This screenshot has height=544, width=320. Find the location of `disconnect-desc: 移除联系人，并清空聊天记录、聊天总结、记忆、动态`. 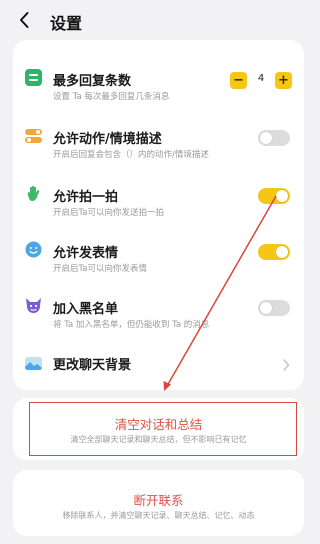

disconnect-desc: 移除联系人，并清空聊天记录、聊天总结、记忆、动态 is located at coordinates (158, 515).